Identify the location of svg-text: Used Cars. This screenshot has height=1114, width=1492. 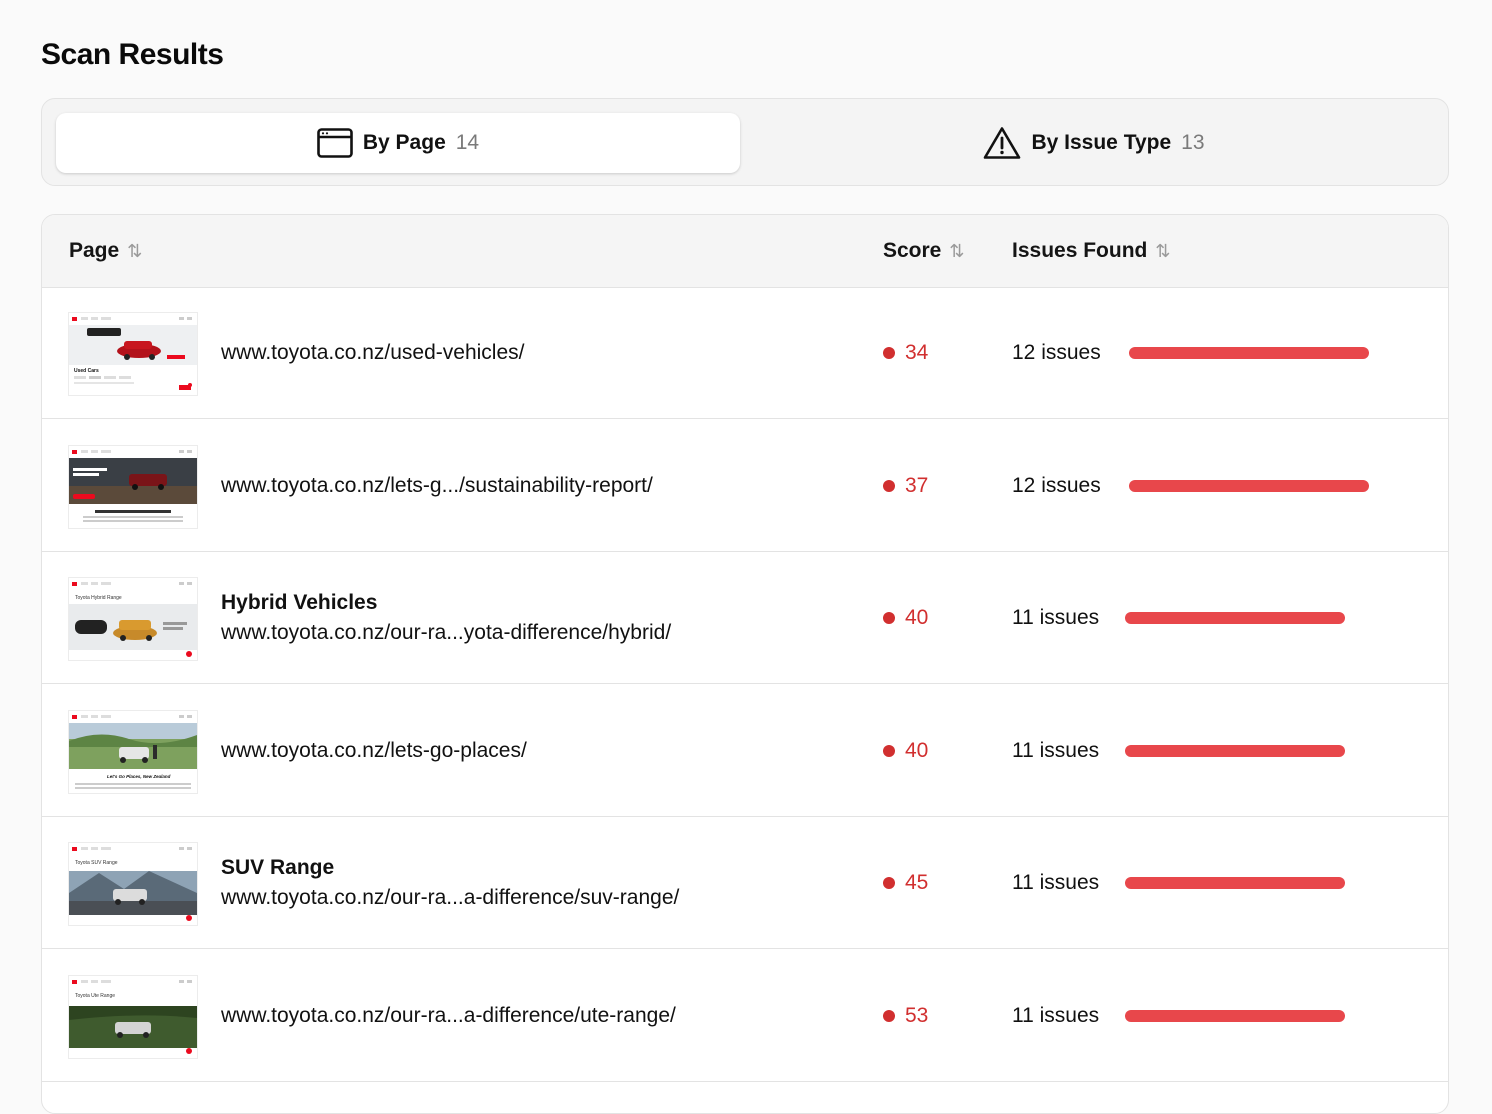
(86, 371).